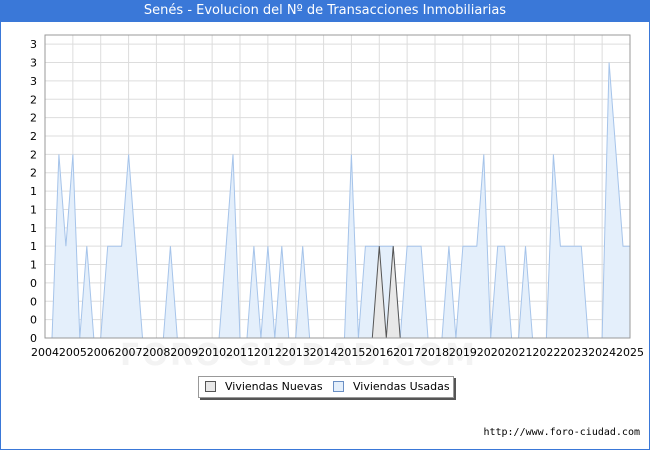 The height and width of the screenshot is (450, 650). What do you see at coordinates (574, 352) in the screenshot?
I see `x-tick-label: 2023` at bounding box center [574, 352].